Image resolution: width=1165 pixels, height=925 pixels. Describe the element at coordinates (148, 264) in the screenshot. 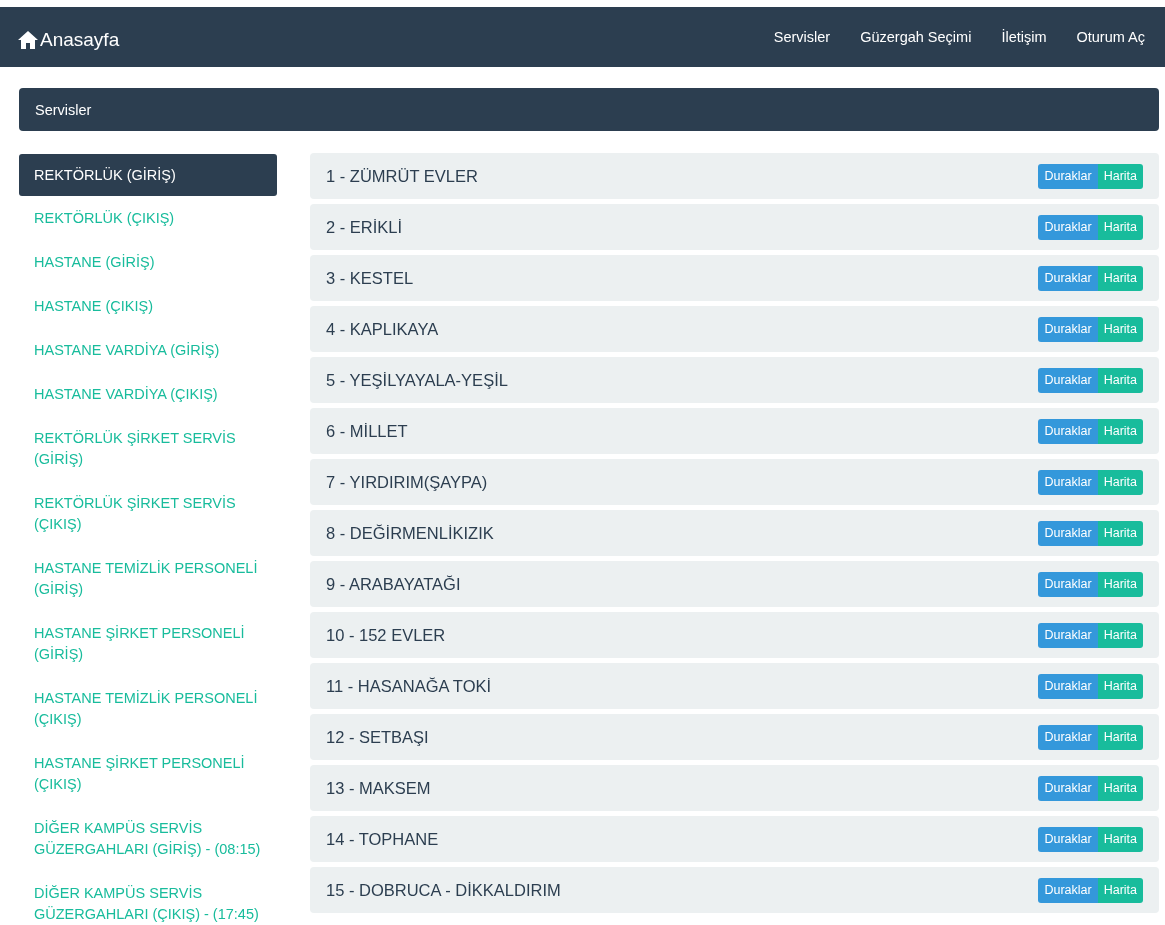

I see `sidebar-item: HASTANE (GİRİŞ)` at that location.